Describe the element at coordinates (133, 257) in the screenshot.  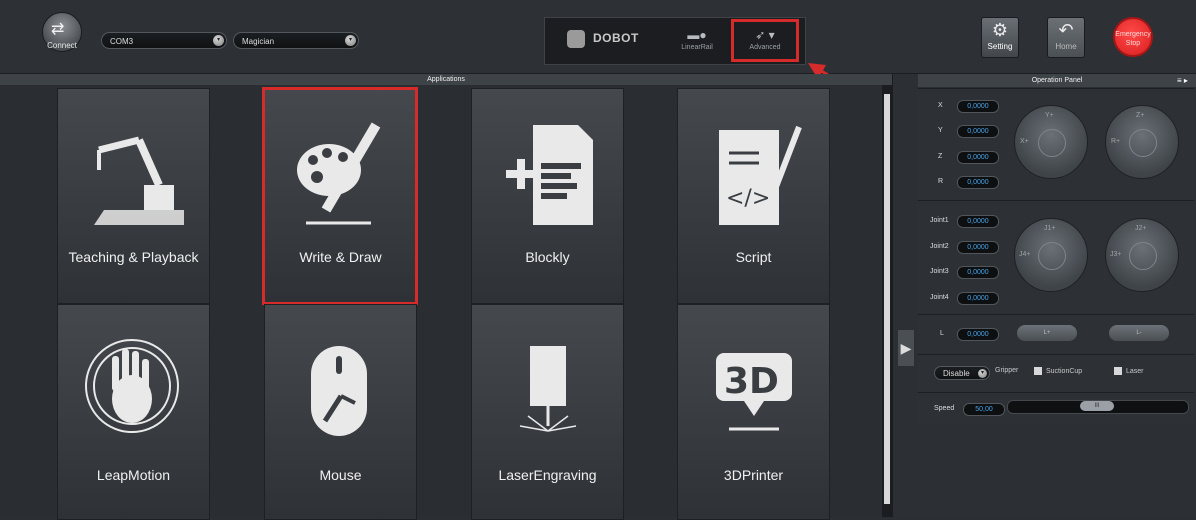
I see `tile-label: Teaching & Playback` at that location.